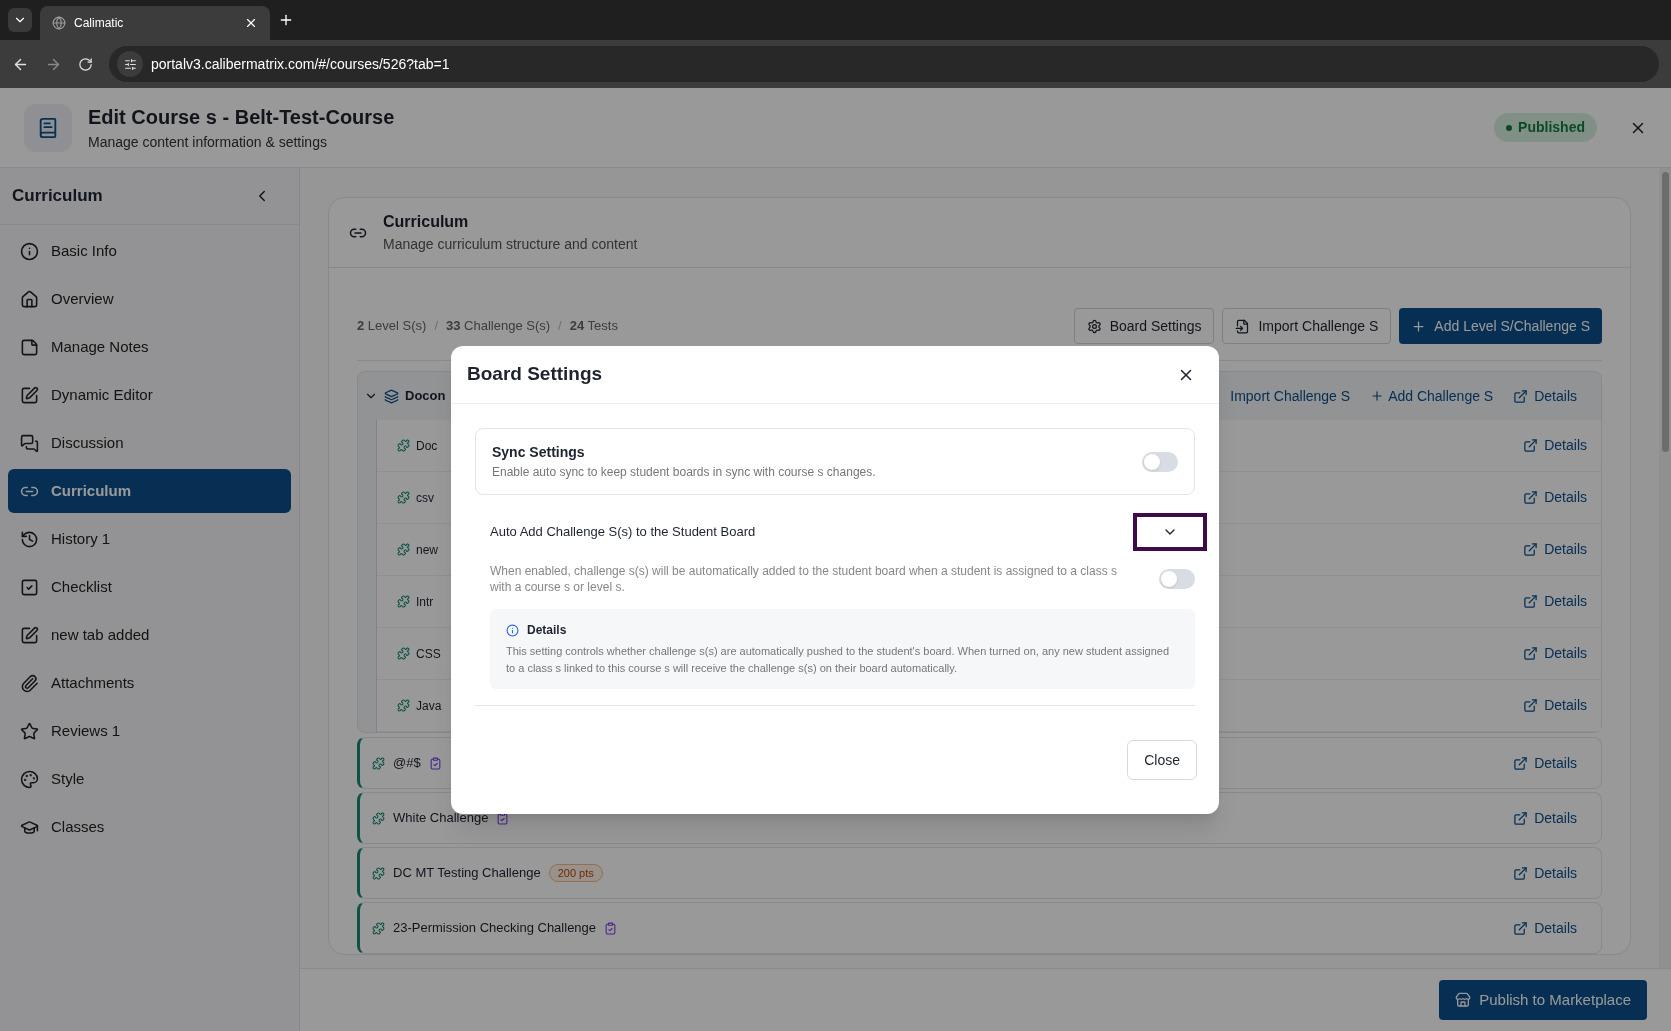 The height and width of the screenshot is (1031, 1671). I want to click on sidebar-title: Curriculum, so click(57, 196).